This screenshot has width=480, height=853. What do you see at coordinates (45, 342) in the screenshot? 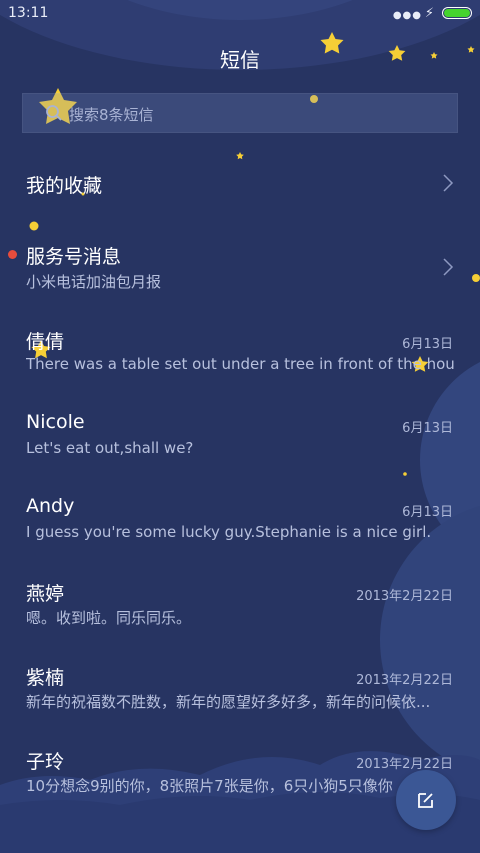
I see `contact-name: 倩倩` at bounding box center [45, 342].